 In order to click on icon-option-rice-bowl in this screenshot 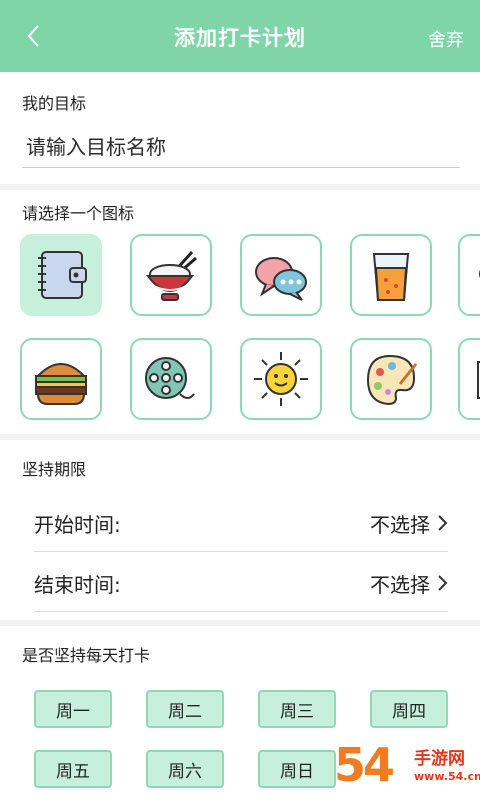, I will do `click(171, 275)`.